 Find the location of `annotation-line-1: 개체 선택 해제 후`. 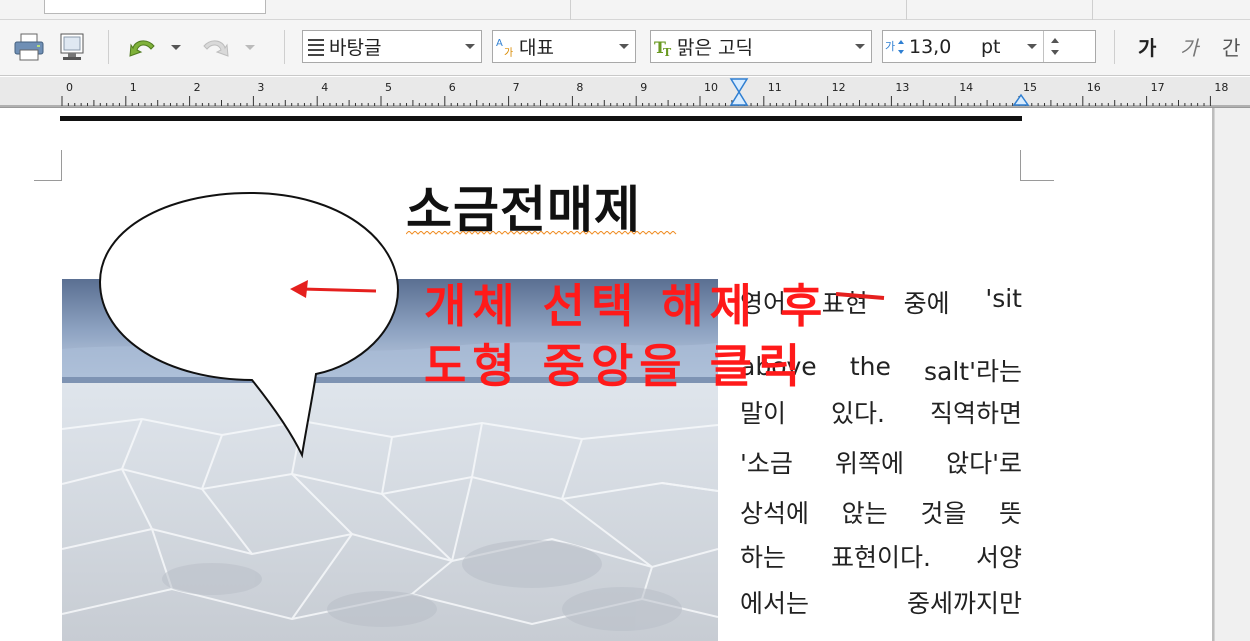

annotation-line-1: 개체 선택 해제 후 is located at coordinates (626, 306).